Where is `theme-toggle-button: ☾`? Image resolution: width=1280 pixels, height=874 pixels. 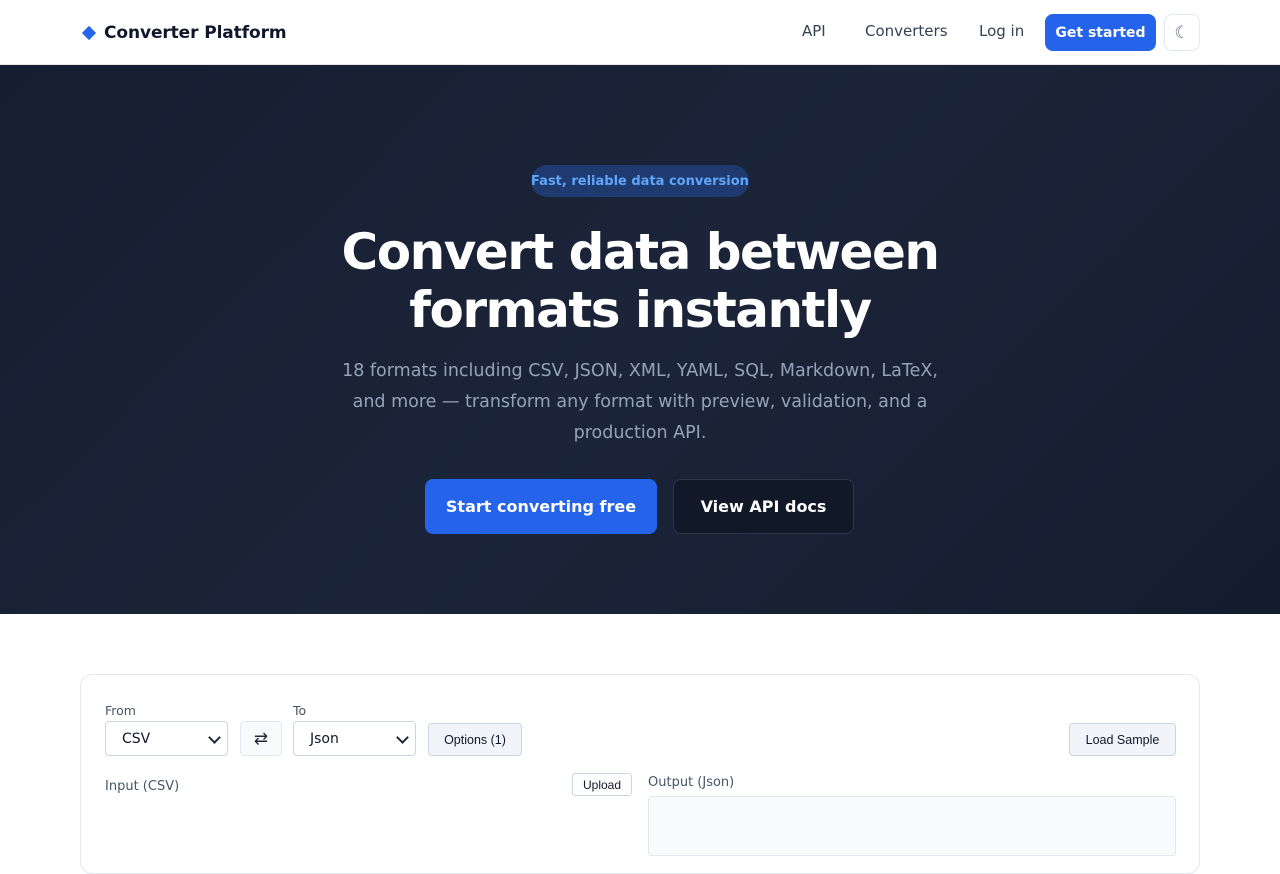 theme-toggle-button: ☾ is located at coordinates (1182, 32).